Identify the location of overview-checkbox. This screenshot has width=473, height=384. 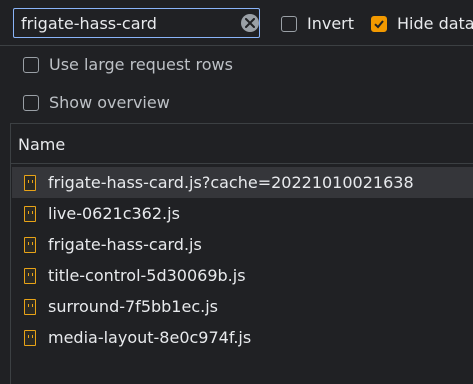
(31, 102).